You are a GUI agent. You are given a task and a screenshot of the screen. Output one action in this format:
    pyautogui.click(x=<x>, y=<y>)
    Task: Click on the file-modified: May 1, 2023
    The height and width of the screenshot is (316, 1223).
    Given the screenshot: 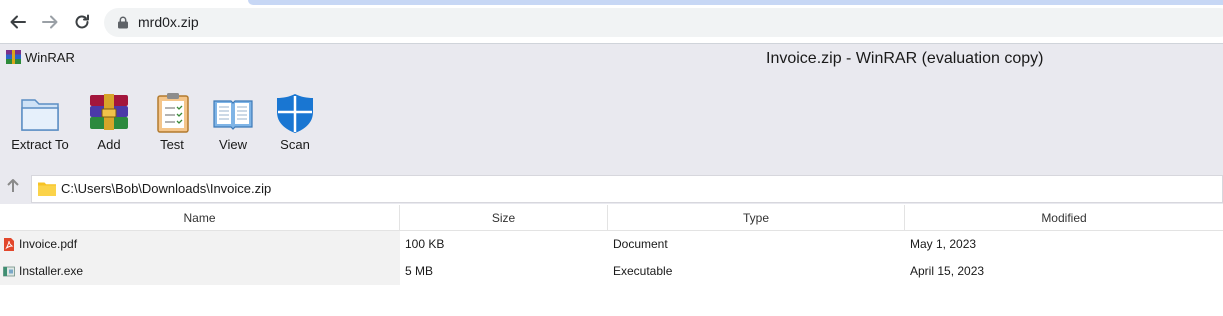 What is the action you would take?
    pyautogui.click(x=943, y=244)
    